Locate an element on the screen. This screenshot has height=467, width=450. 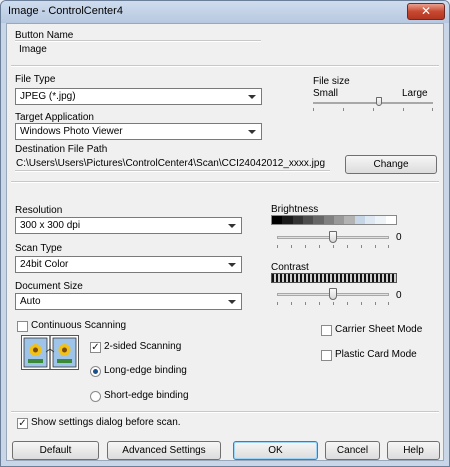
file-size-thumb is located at coordinates (379, 101).